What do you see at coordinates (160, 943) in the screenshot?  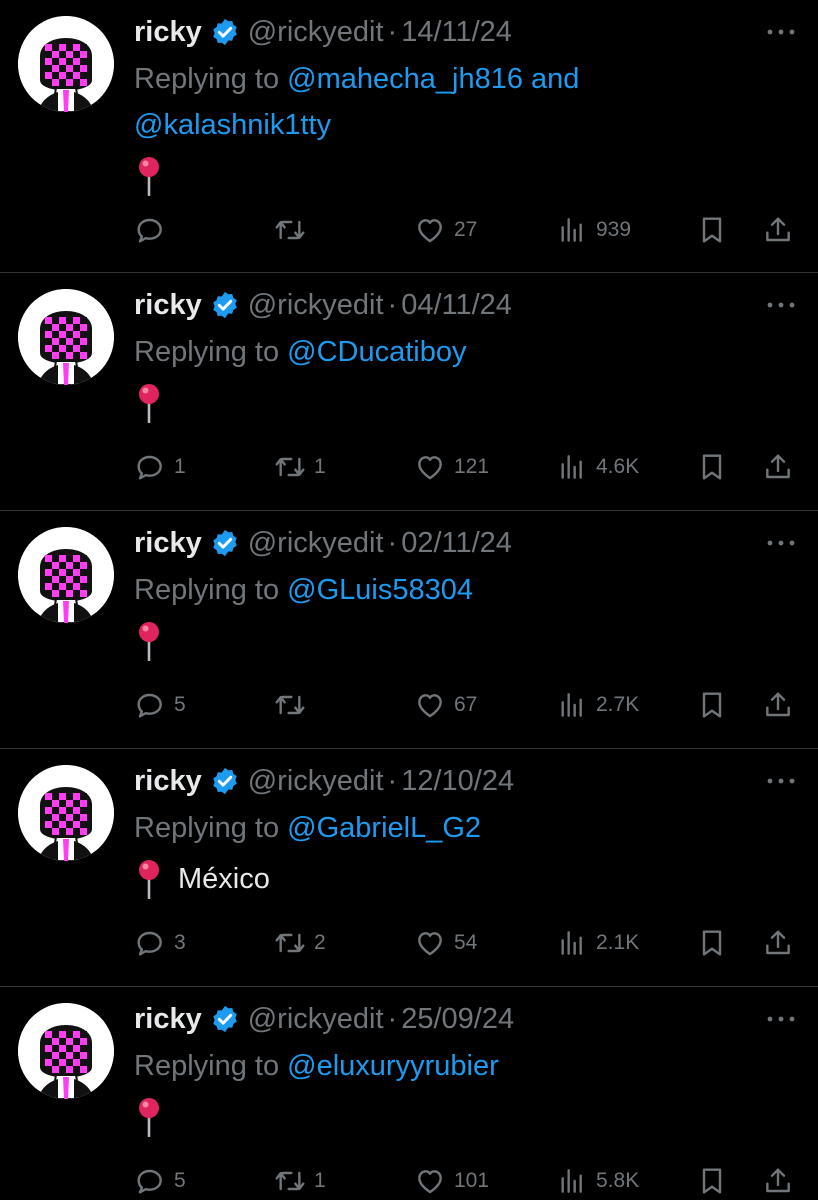 I see `reply-button: 3` at bounding box center [160, 943].